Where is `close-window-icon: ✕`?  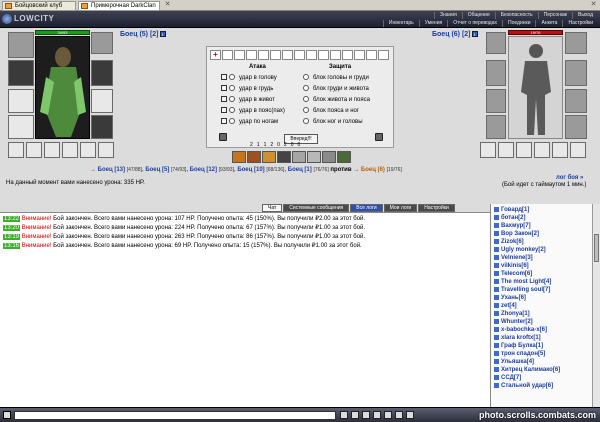
close-window-icon: ✕ is located at coordinates (593, 5).